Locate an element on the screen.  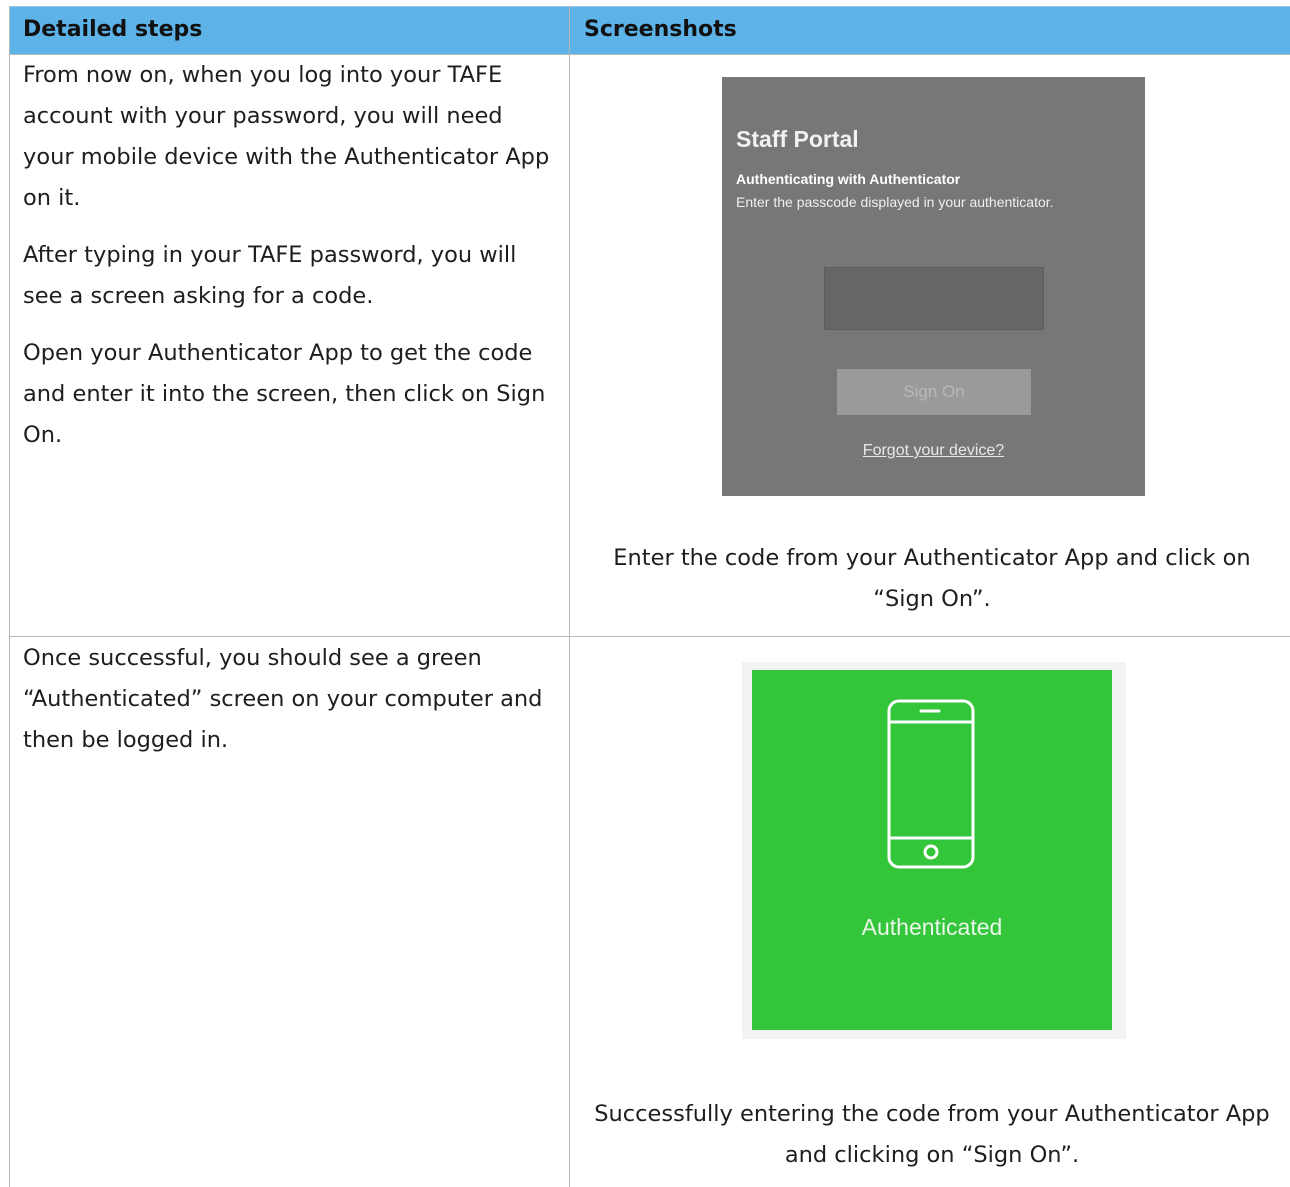
authenticated-panel: Authenticated is located at coordinates (932, 850).